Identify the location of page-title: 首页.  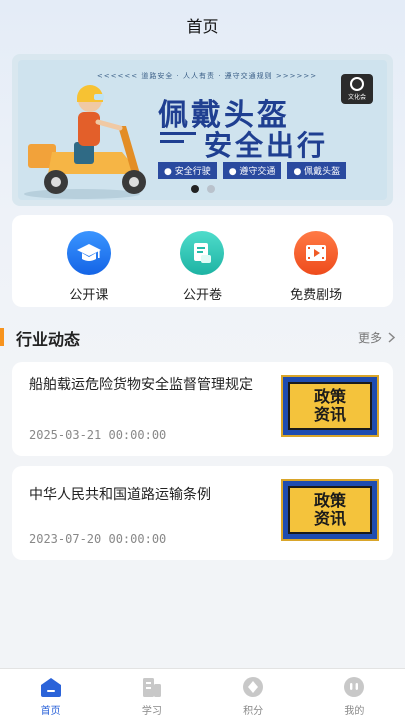
(202, 26).